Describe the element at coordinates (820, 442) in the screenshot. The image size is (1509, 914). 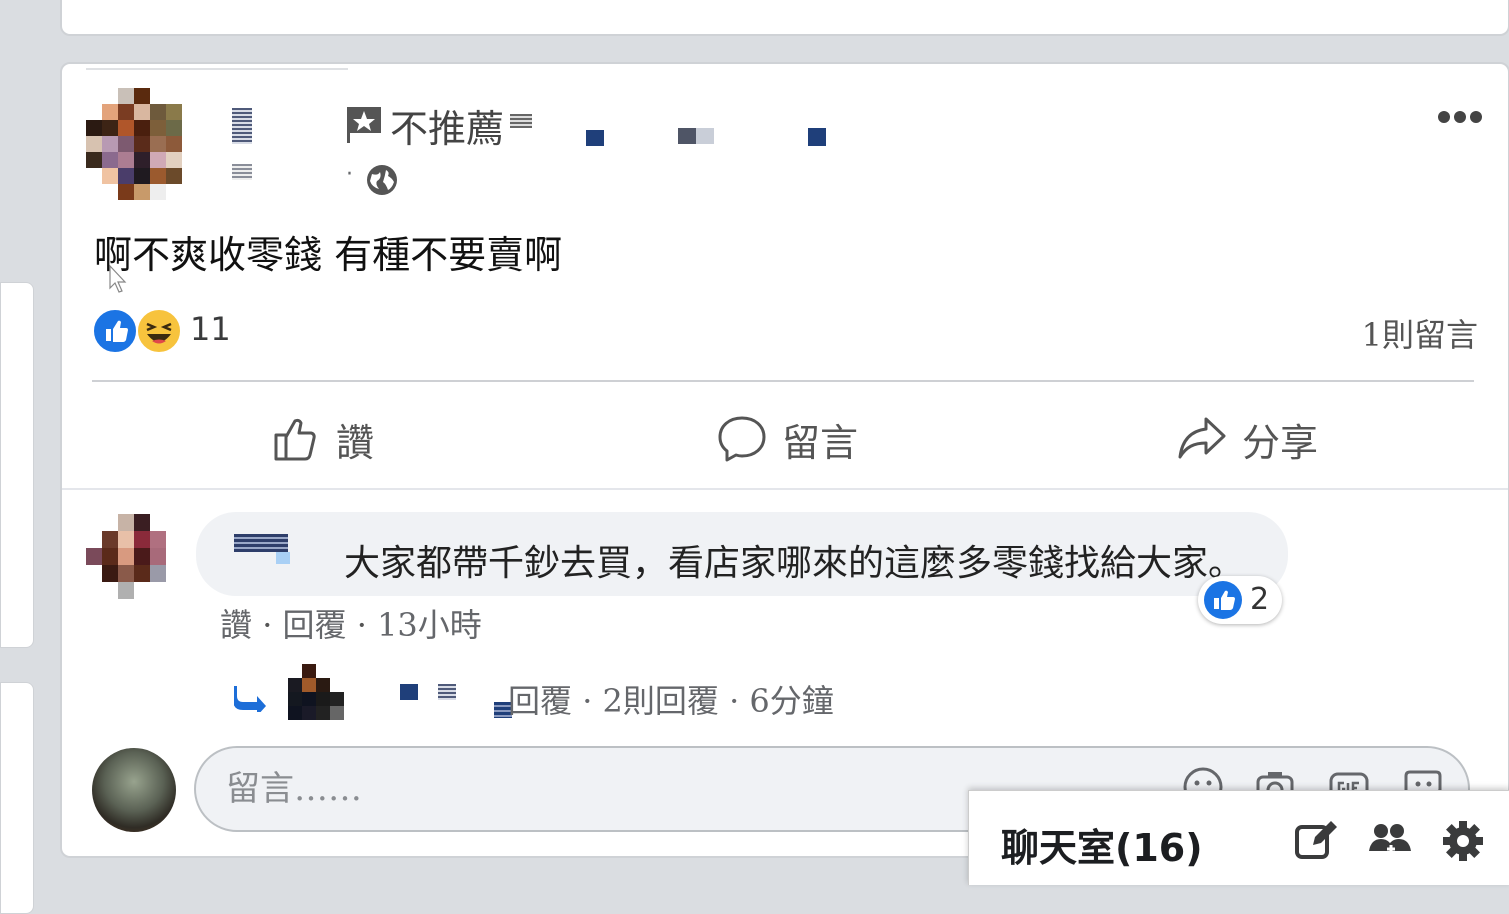
I see `comment-button-label: 留言` at that location.